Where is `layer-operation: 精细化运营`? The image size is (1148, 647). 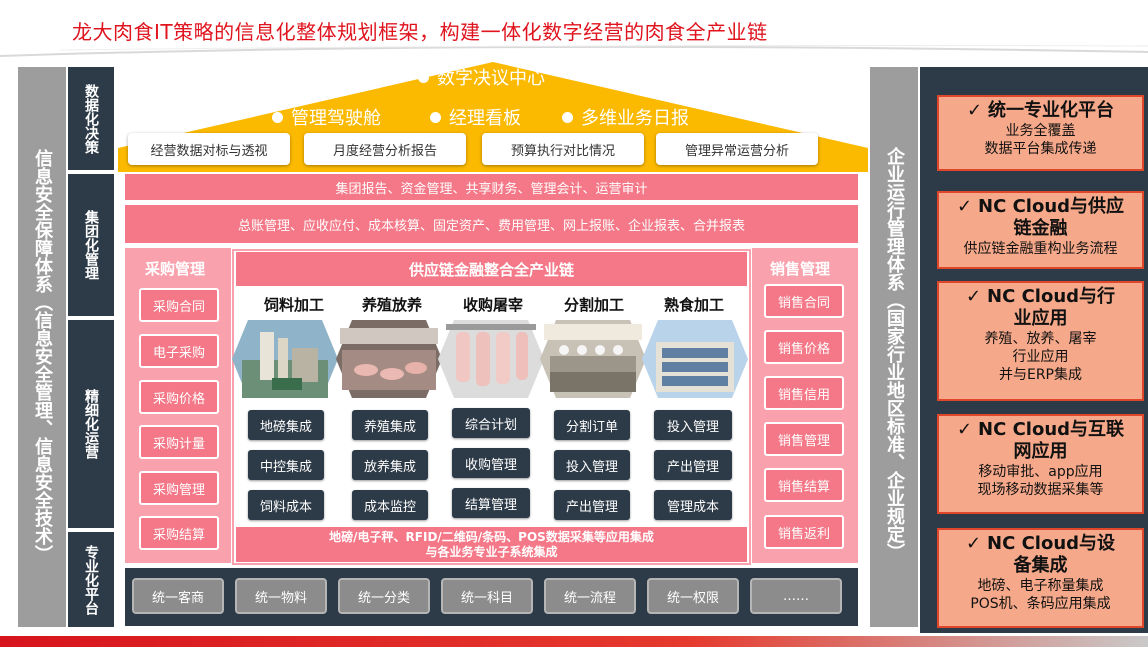 layer-operation: 精细化运营 is located at coordinates (91, 424).